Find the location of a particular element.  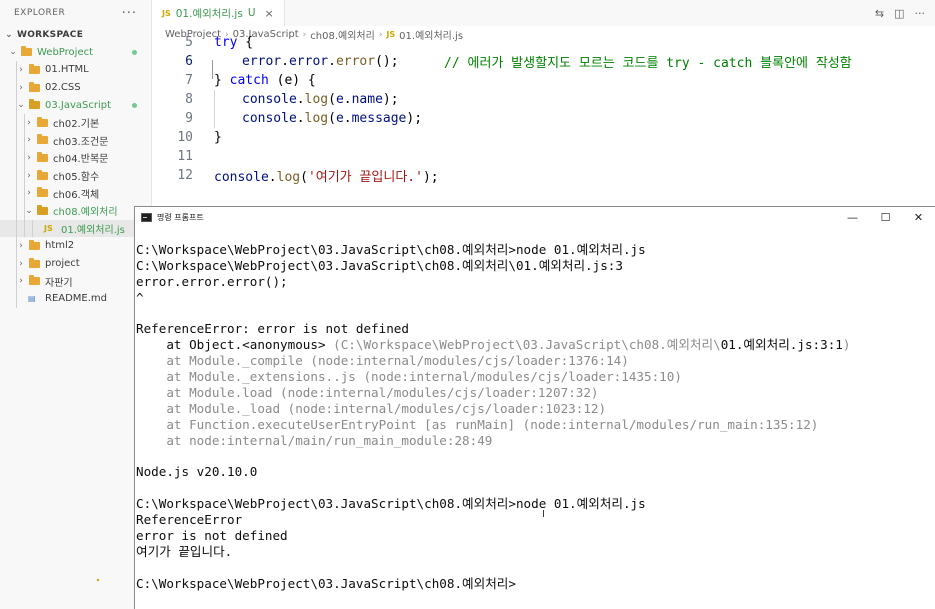

tree-folder: › ch04.반복문 is located at coordinates (75, 158).